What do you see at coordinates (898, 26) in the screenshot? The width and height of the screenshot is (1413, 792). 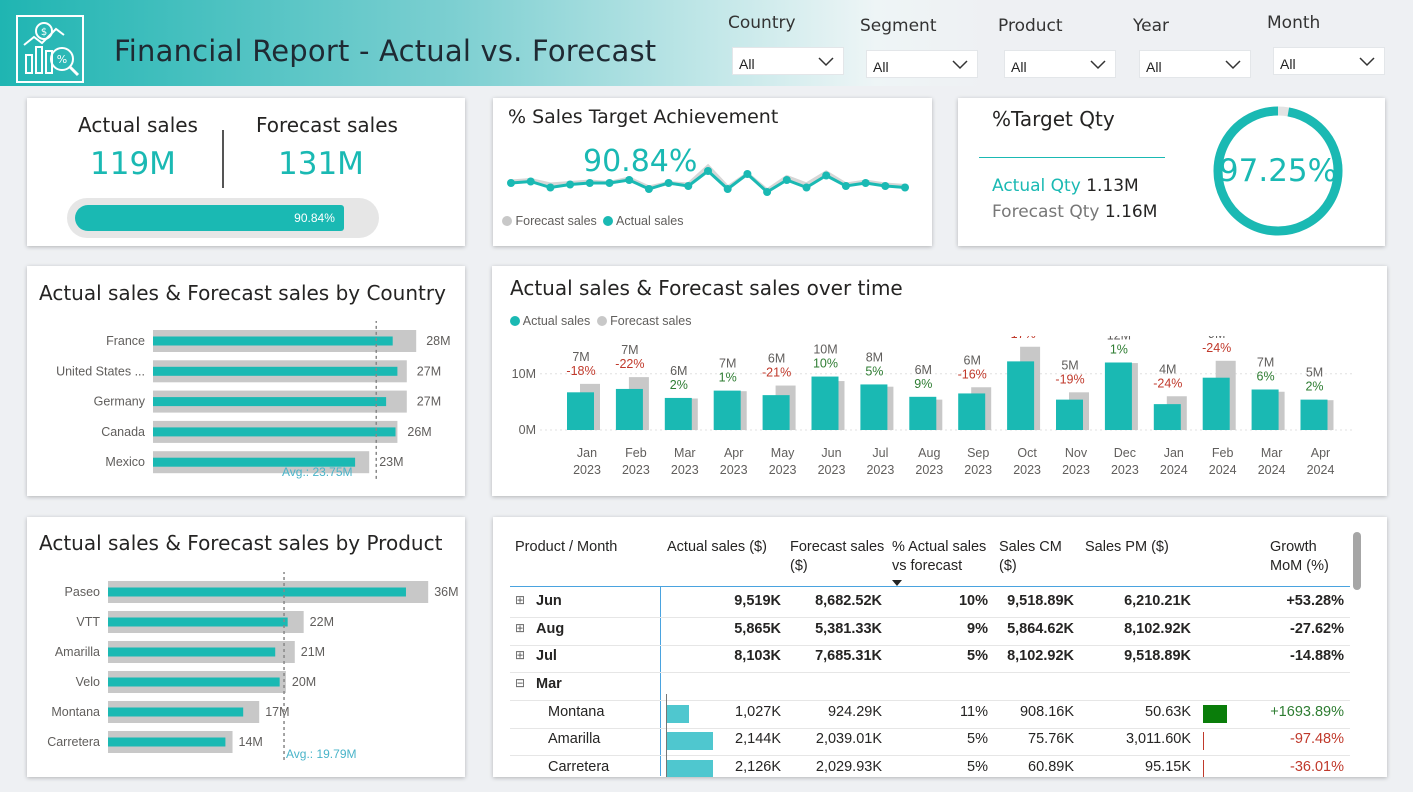 I see `slicer-segment-label: Segment` at bounding box center [898, 26].